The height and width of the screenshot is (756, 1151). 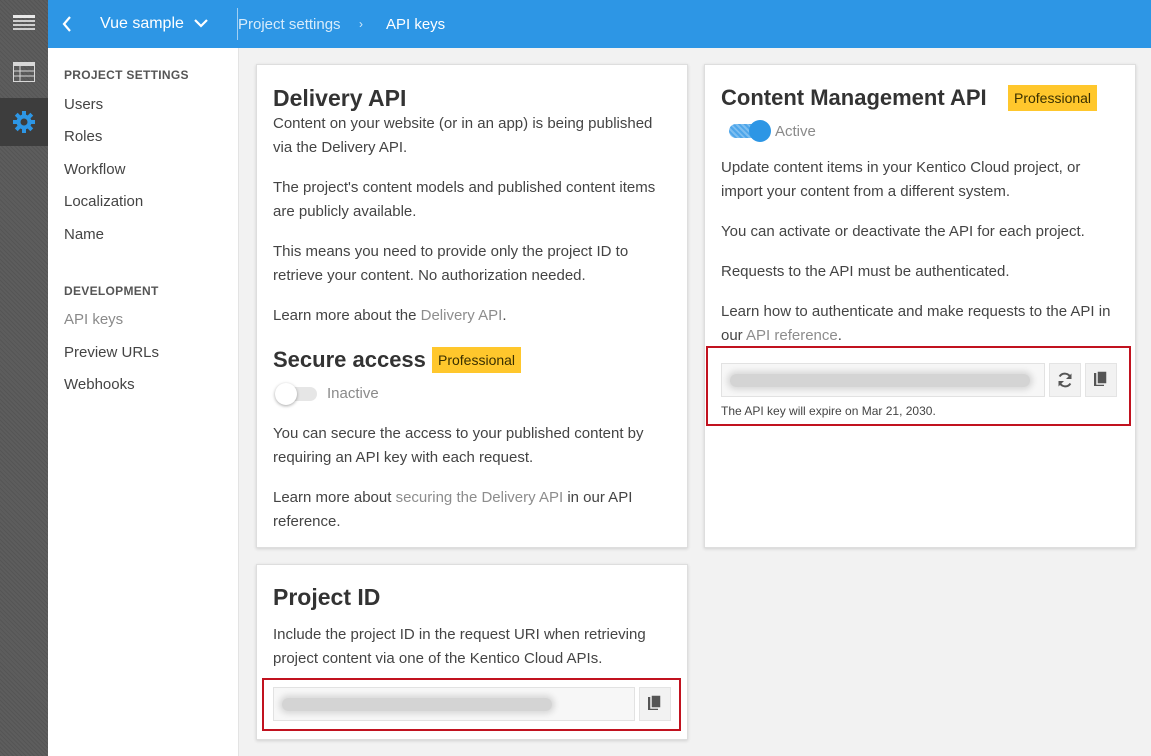 I want to click on cm-api-toggle, so click(x=749, y=131).